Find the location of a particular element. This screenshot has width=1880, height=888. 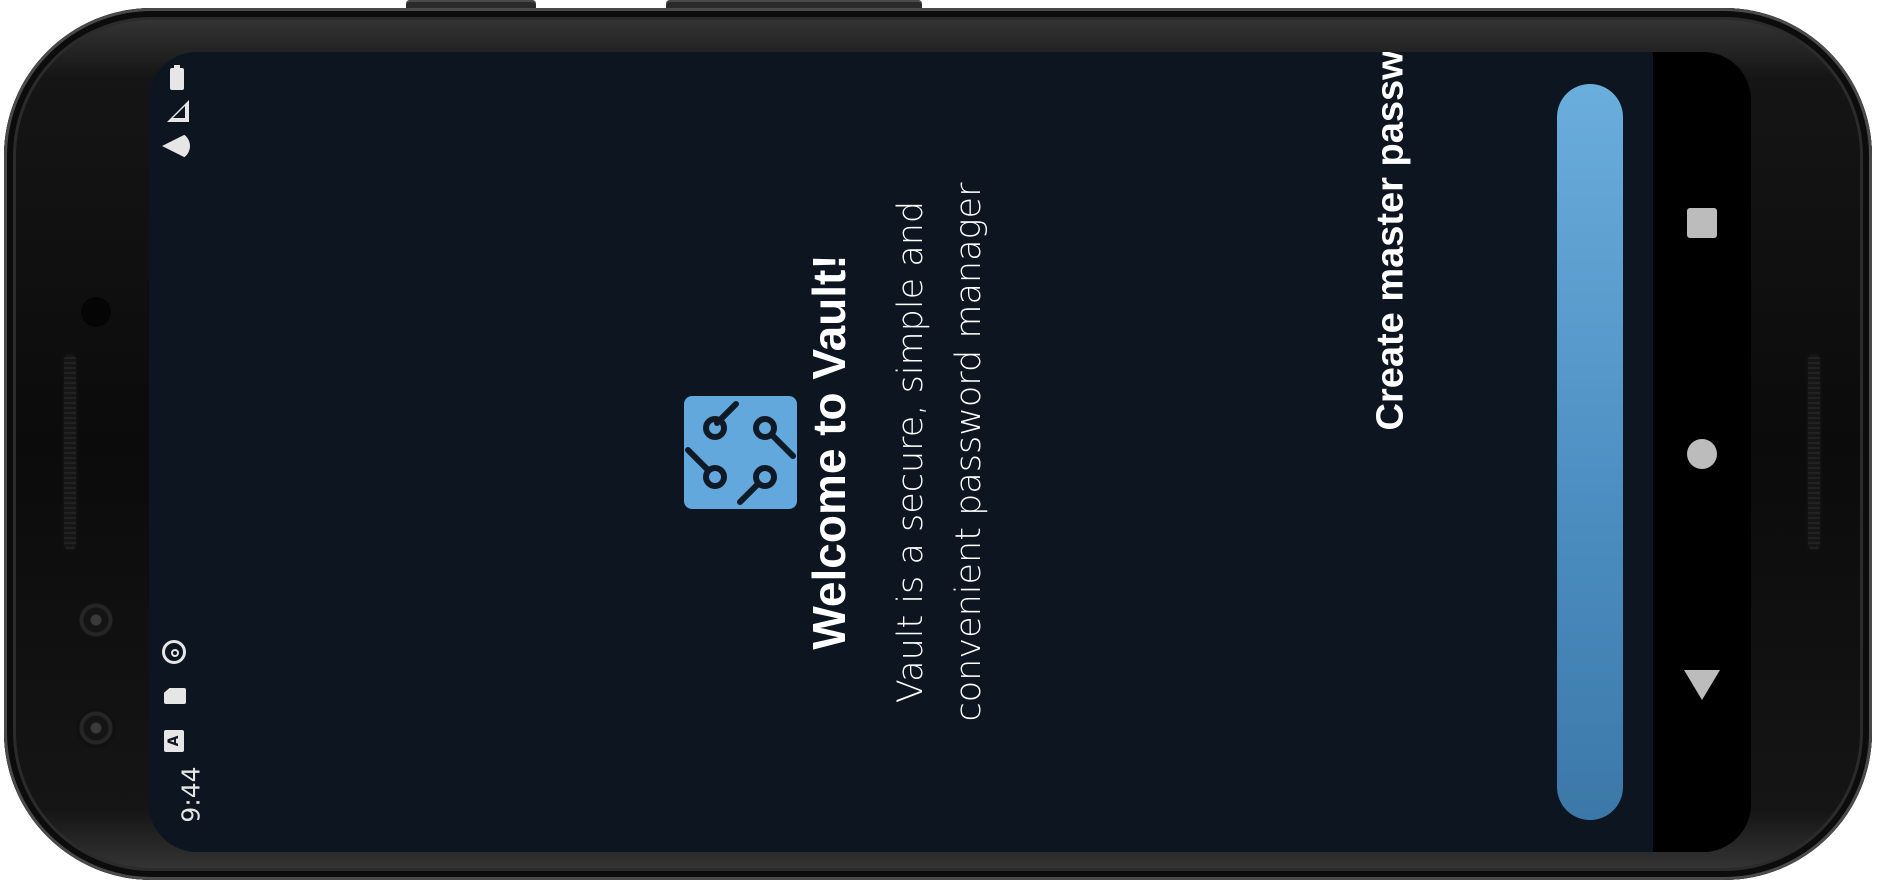

front-camera is located at coordinates (96, 620).